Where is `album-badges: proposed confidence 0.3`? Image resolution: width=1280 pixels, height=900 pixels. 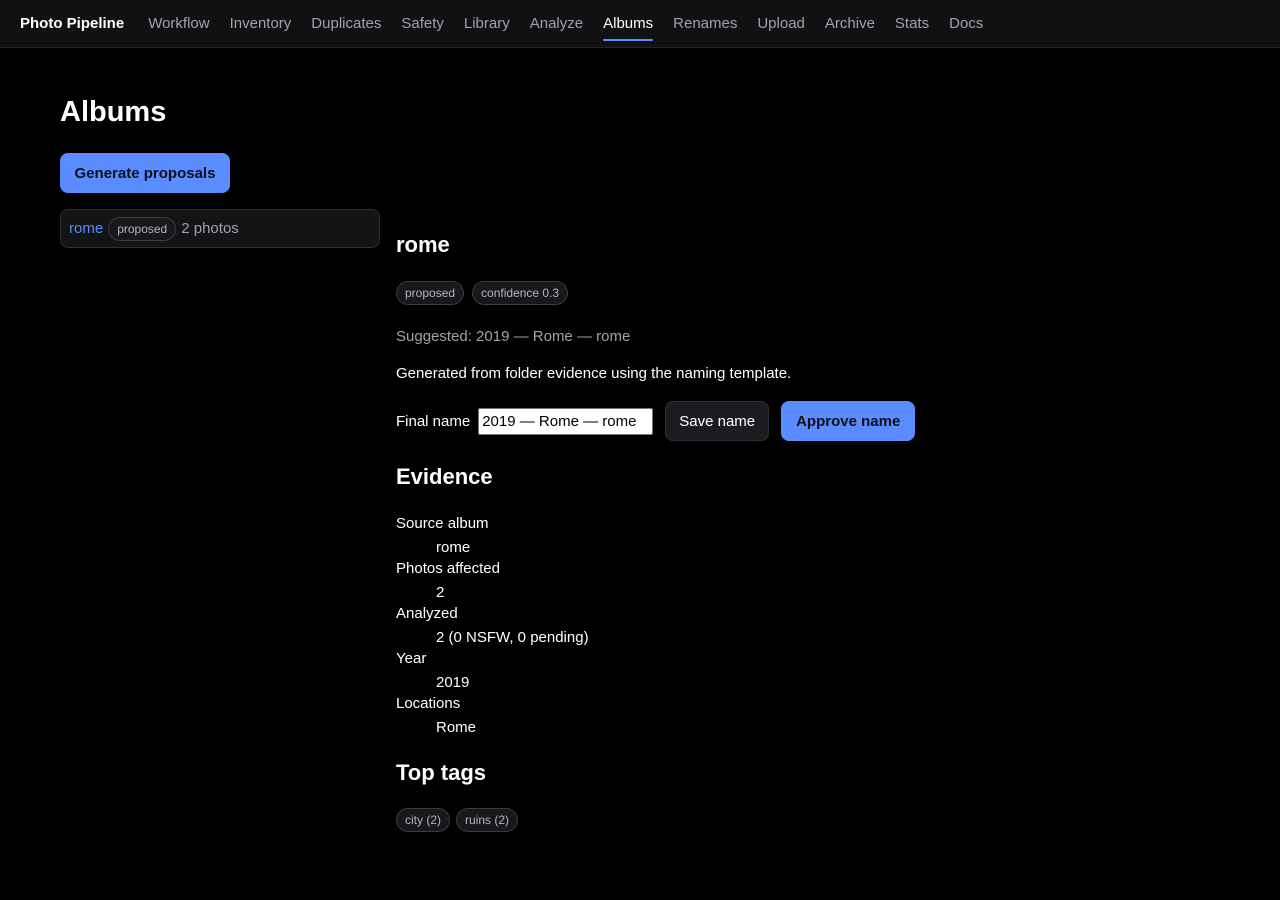 album-badges: proposed confidence 0.3 is located at coordinates (486, 293).